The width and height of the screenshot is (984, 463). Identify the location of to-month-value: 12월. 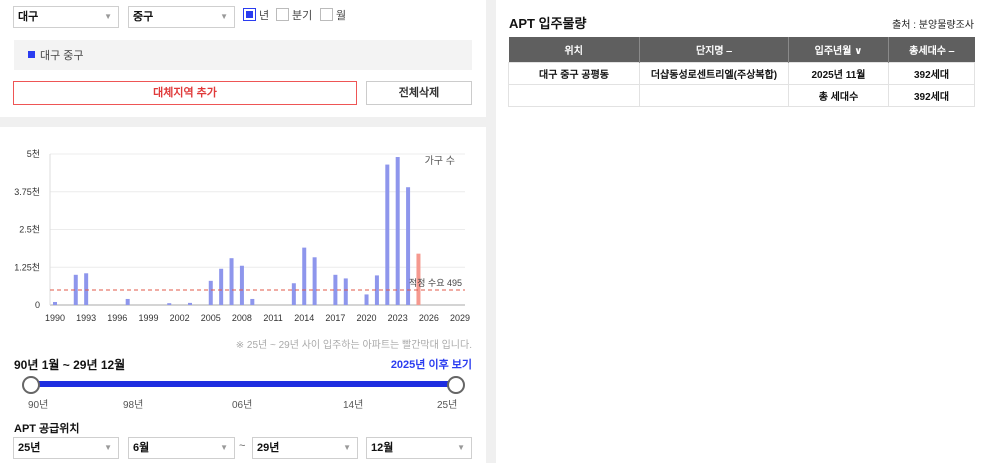
(382, 448).